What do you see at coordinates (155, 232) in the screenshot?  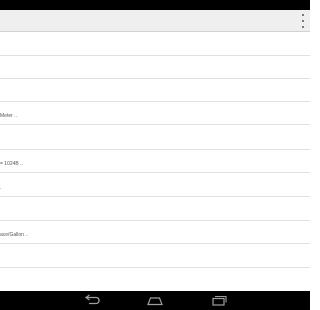 I see `list-item: ace/Gallon ..` at bounding box center [155, 232].